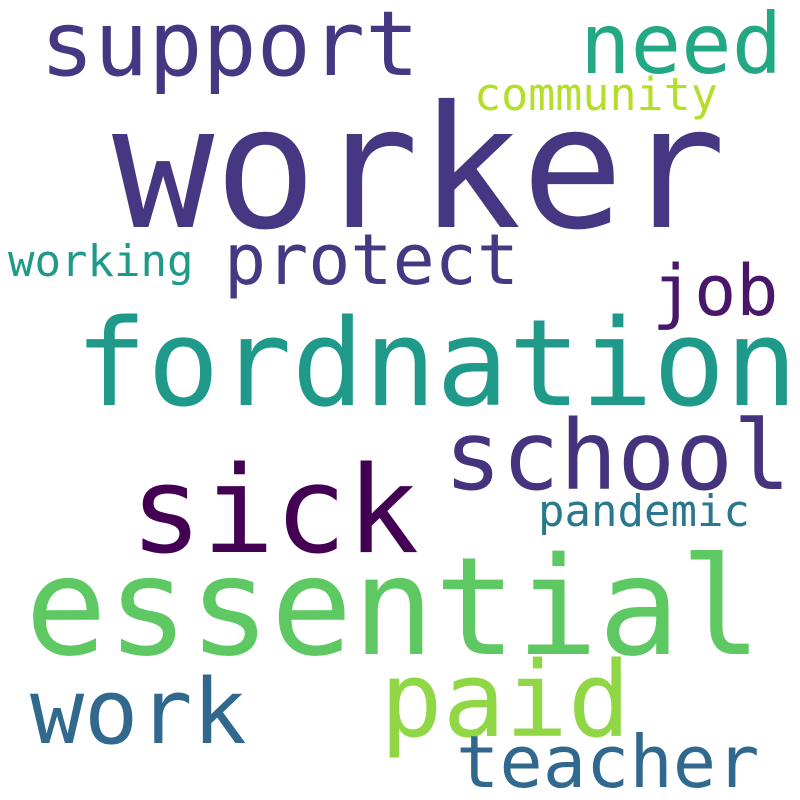  What do you see at coordinates (596, 94) in the screenshot?
I see `word-community: community` at bounding box center [596, 94].